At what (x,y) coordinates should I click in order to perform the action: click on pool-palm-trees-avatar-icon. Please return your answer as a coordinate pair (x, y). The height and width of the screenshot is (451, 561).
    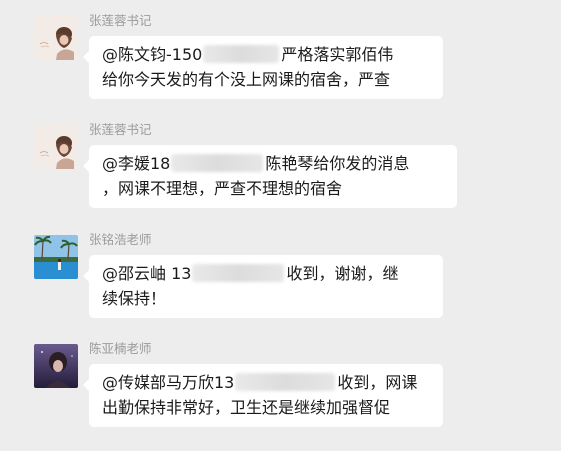
    Looking at the image, I should click on (56, 257).